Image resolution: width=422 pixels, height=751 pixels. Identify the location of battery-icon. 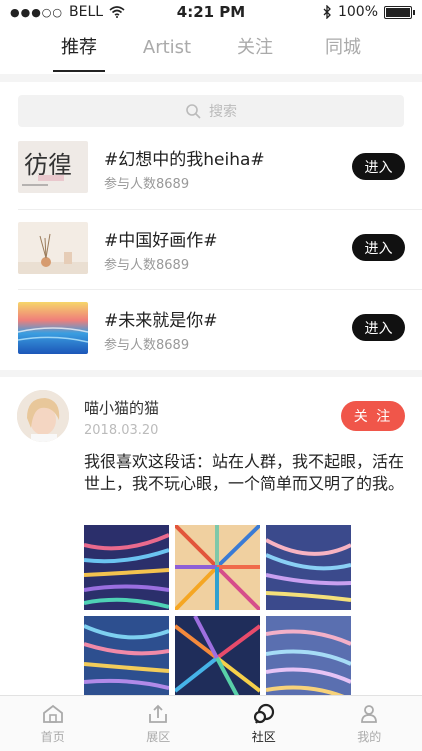
(398, 12).